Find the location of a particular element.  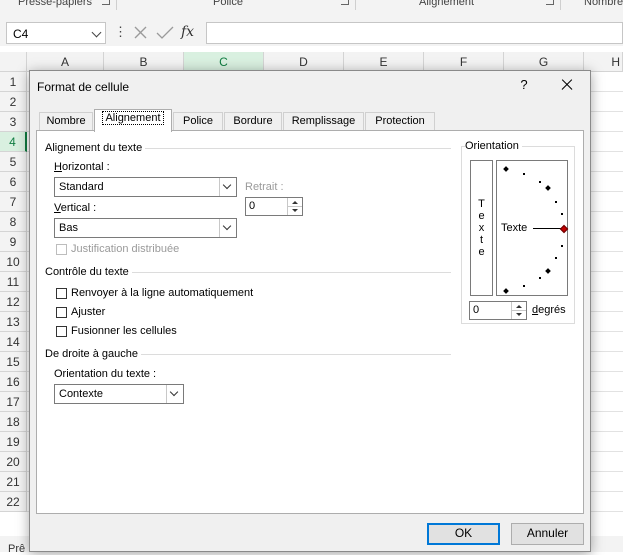

text-direction-value: Contexte is located at coordinates (81, 394).